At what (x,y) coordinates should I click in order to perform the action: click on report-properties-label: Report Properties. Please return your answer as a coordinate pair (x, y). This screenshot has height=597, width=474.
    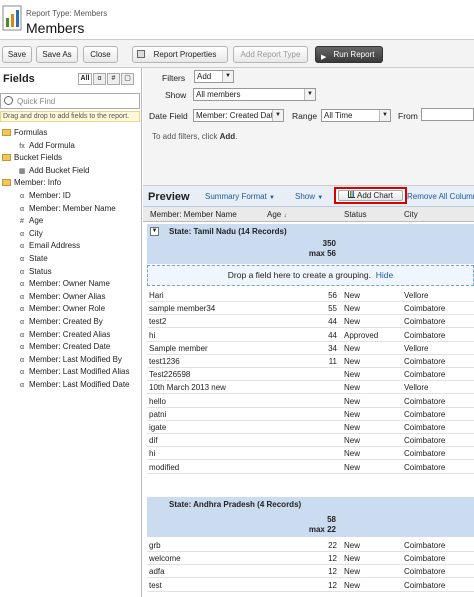
    Looking at the image, I should click on (185, 54).